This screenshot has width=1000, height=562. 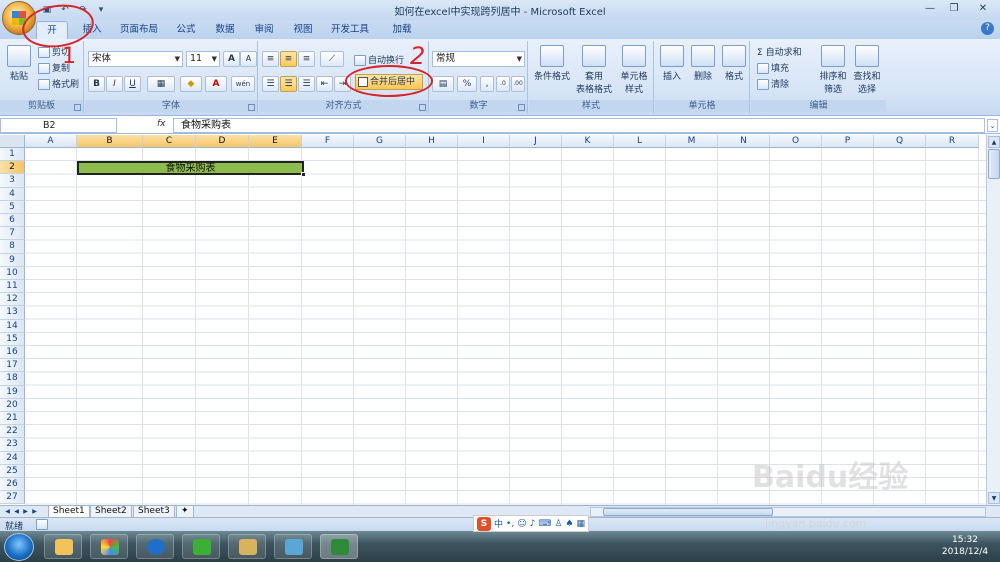 I want to click on horizontal-scrollbar, so click(x=788, y=512).